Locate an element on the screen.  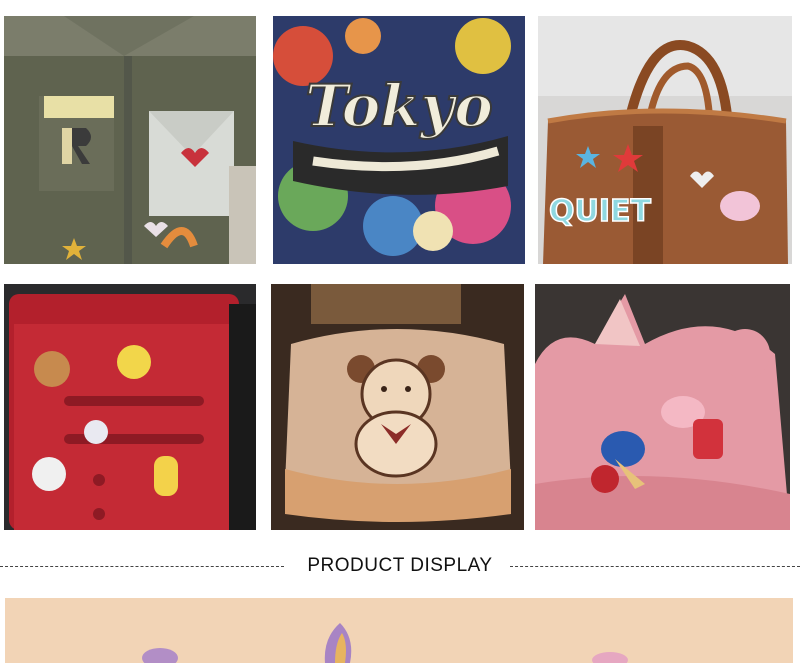
divider-left is located at coordinates (142, 566).